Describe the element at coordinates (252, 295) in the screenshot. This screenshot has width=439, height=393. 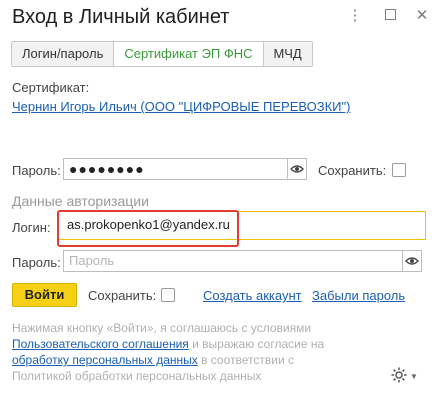
I see `create-account-link: Создать аккаунт` at that location.